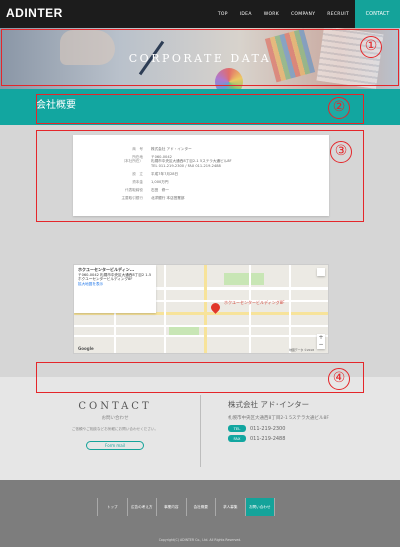  What do you see at coordinates (115, 418) in the screenshot?
I see `contact-subheading: お問い合わせ` at bounding box center [115, 418].